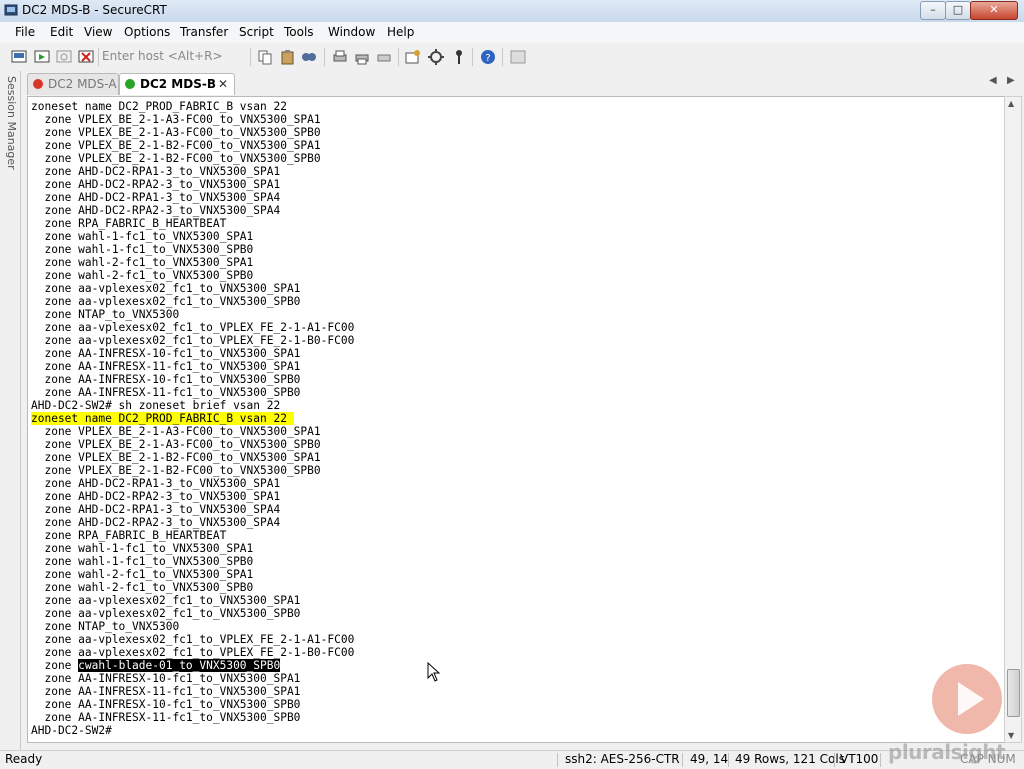 The height and width of the screenshot is (769, 1024). What do you see at coordinates (933, 10) in the screenshot?
I see `minimize-button: –` at bounding box center [933, 10].